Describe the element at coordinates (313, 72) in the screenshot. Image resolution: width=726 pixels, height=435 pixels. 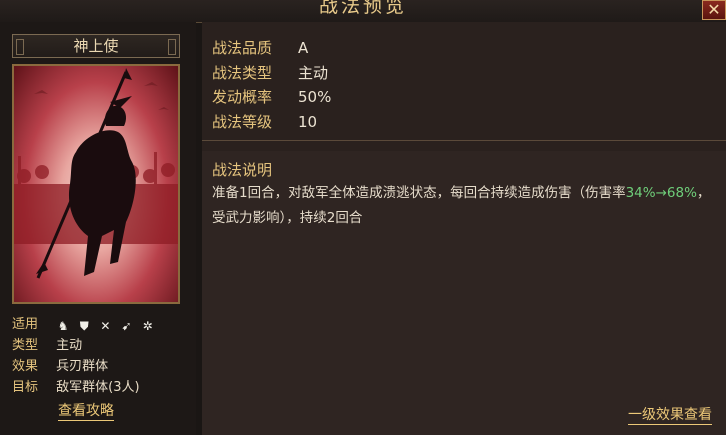
I see `stat-value: 主动` at that location.